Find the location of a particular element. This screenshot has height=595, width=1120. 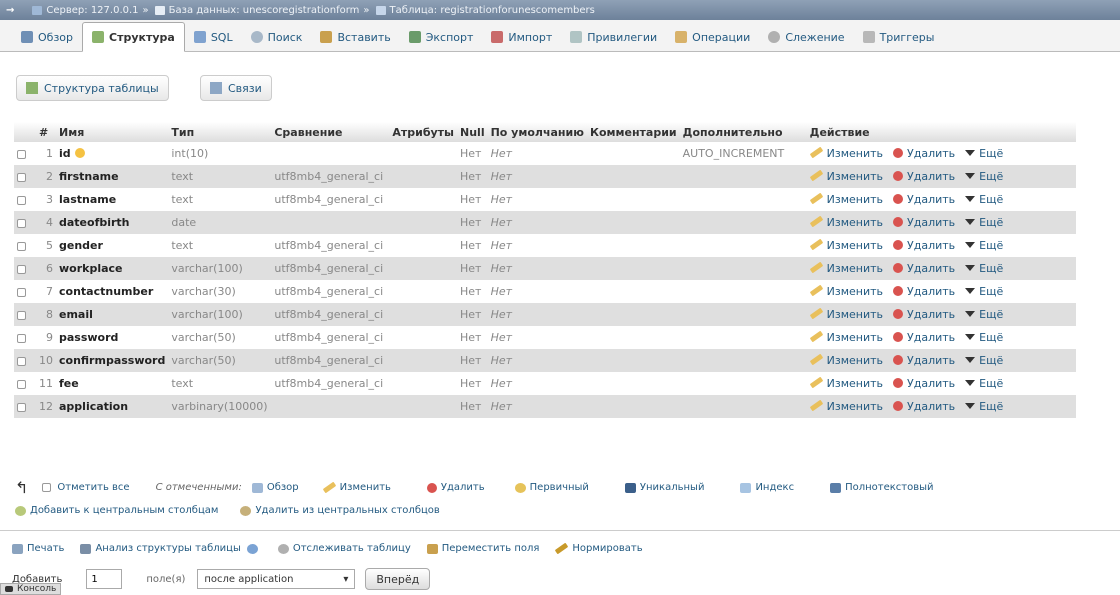

bulk-primary-button: Первичный is located at coordinates (551, 487).